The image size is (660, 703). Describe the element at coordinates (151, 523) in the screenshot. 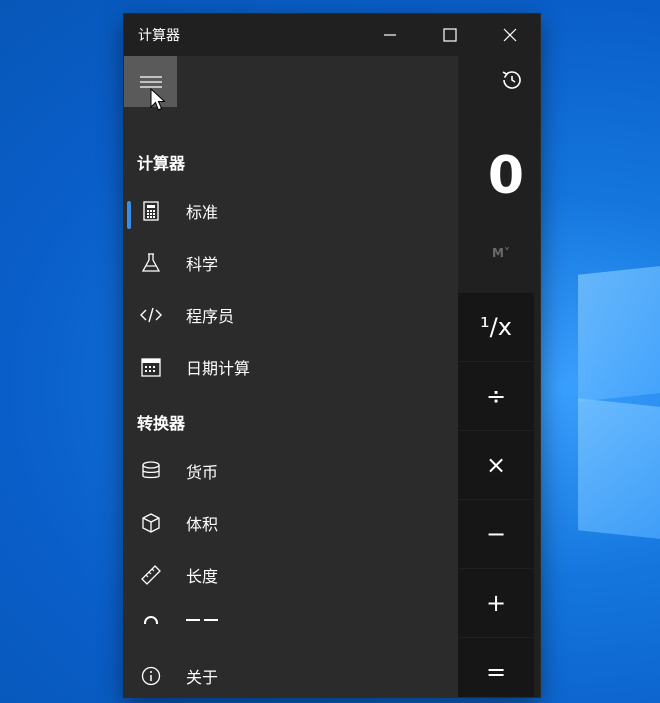

I see `cube-icon` at that location.